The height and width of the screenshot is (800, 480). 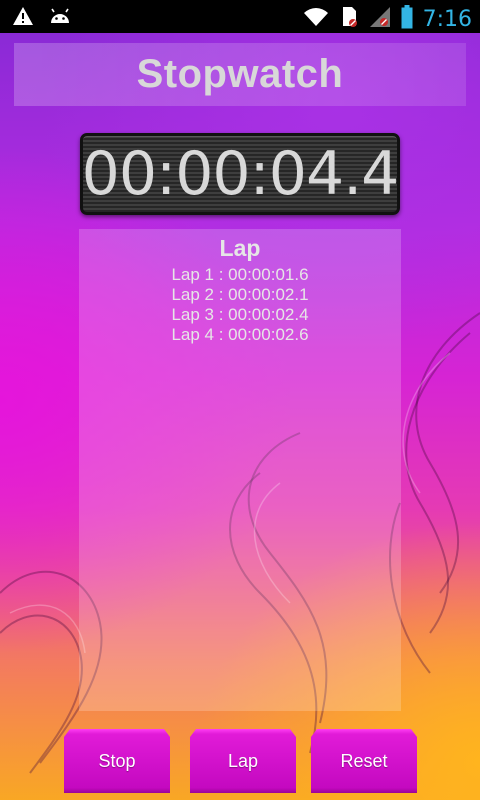 What do you see at coordinates (364, 761) in the screenshot?
I see `reset-button: Reset` at bounding box center [364, 761].